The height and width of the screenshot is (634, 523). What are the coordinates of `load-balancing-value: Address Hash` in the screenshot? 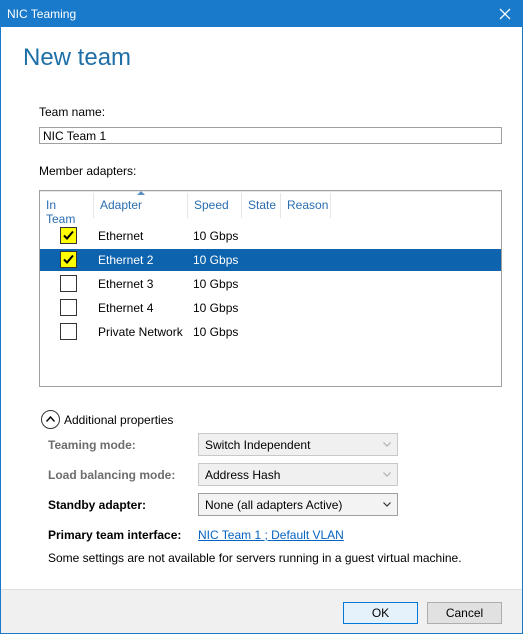 It's located at (243, 475).